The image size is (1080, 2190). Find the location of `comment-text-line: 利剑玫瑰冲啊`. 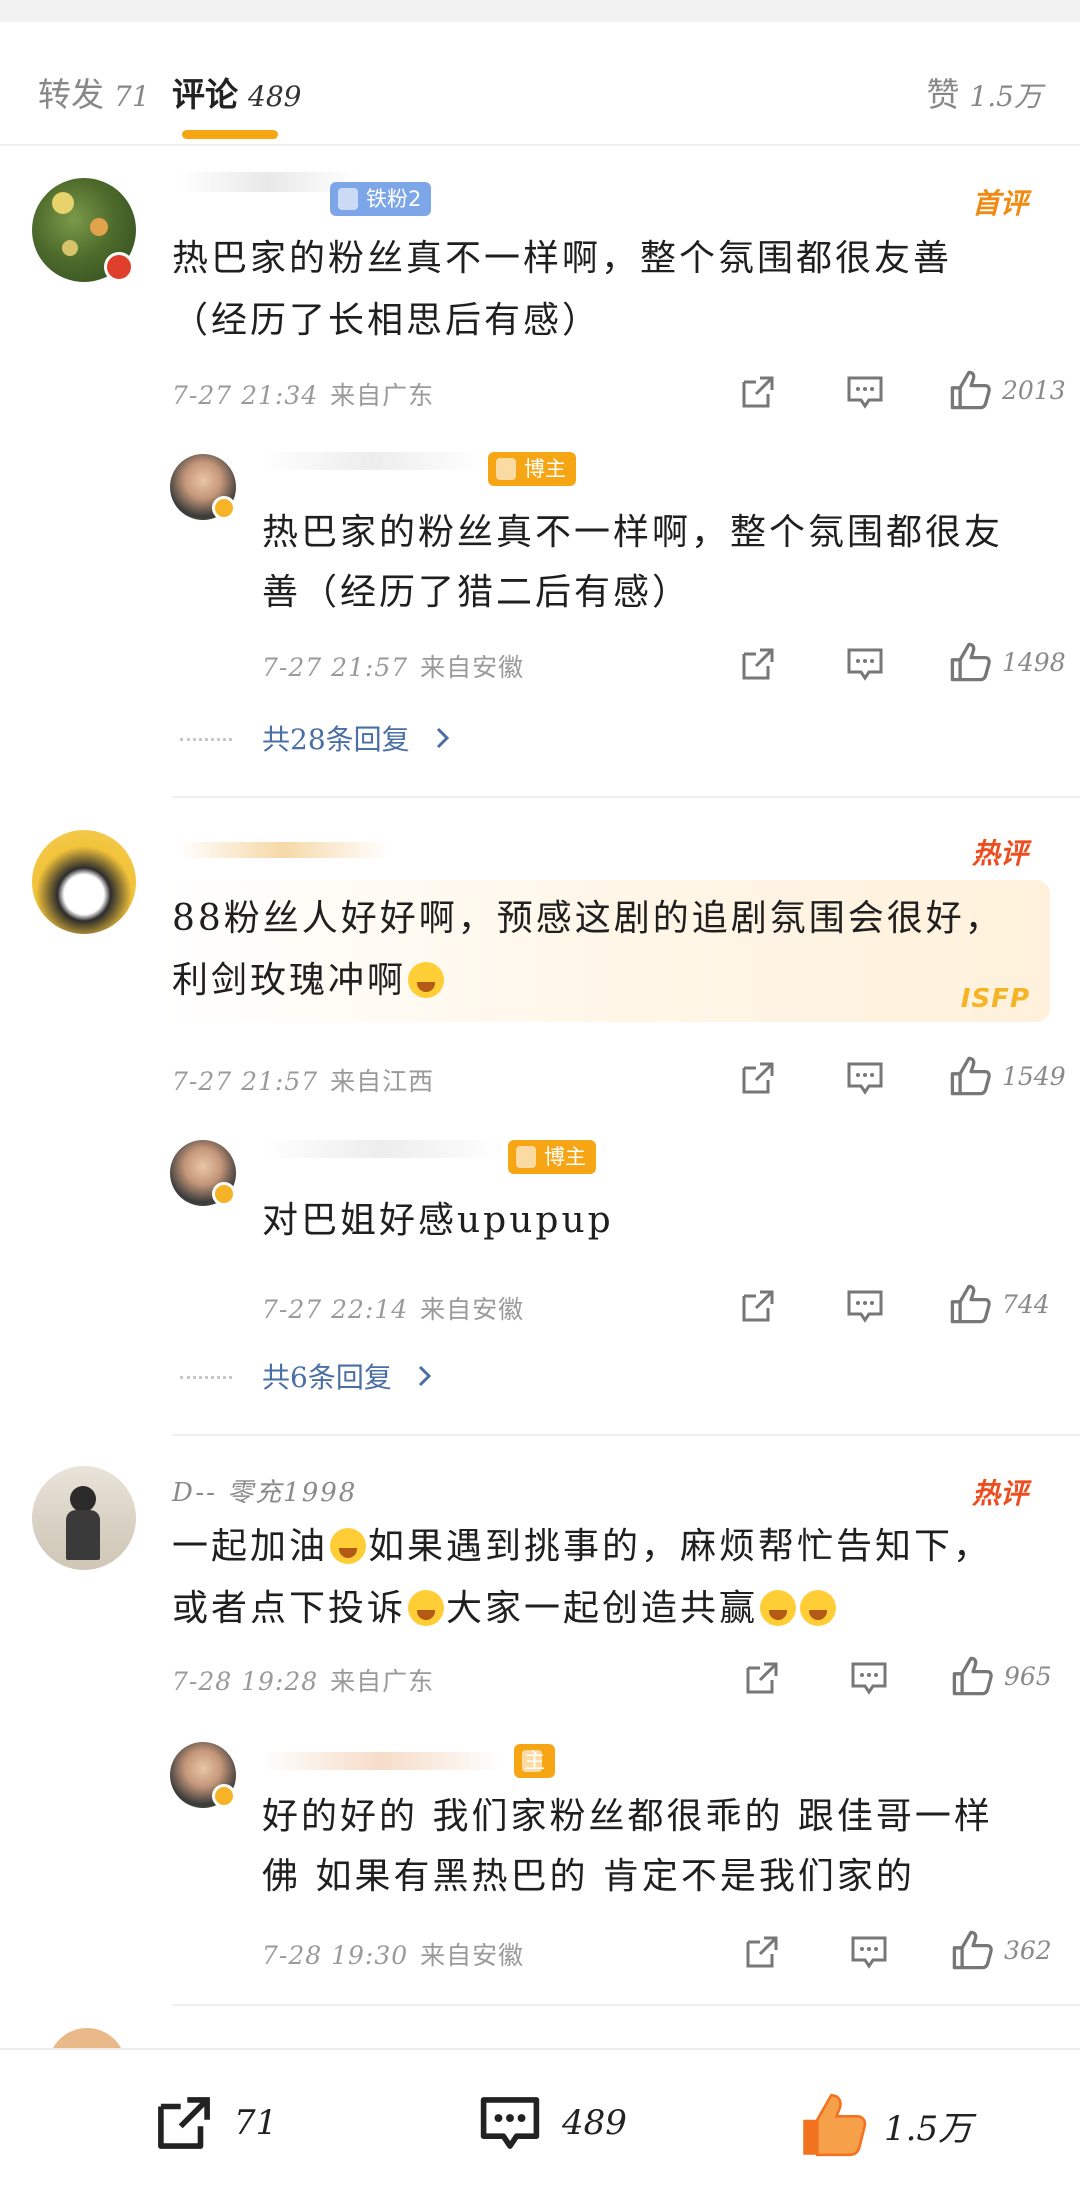

comment-text-line: 利剑玫瑰冲啊 is located at coordinates (309, 981).